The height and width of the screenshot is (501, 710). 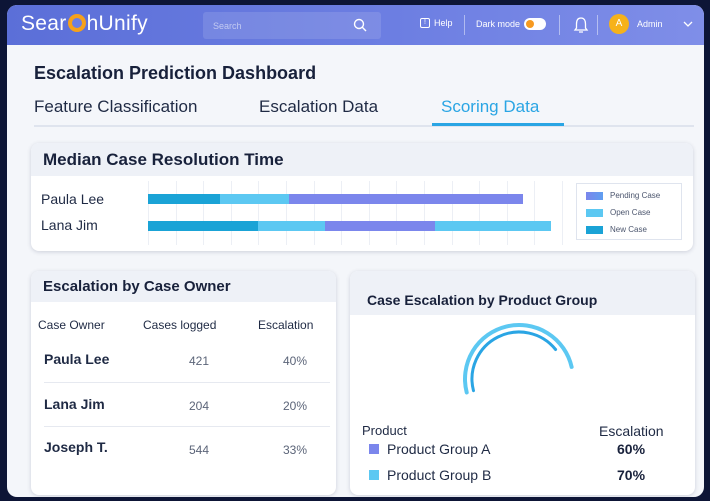 I want to click on bar-label: Paula Lee, so click(x=73, y=199).